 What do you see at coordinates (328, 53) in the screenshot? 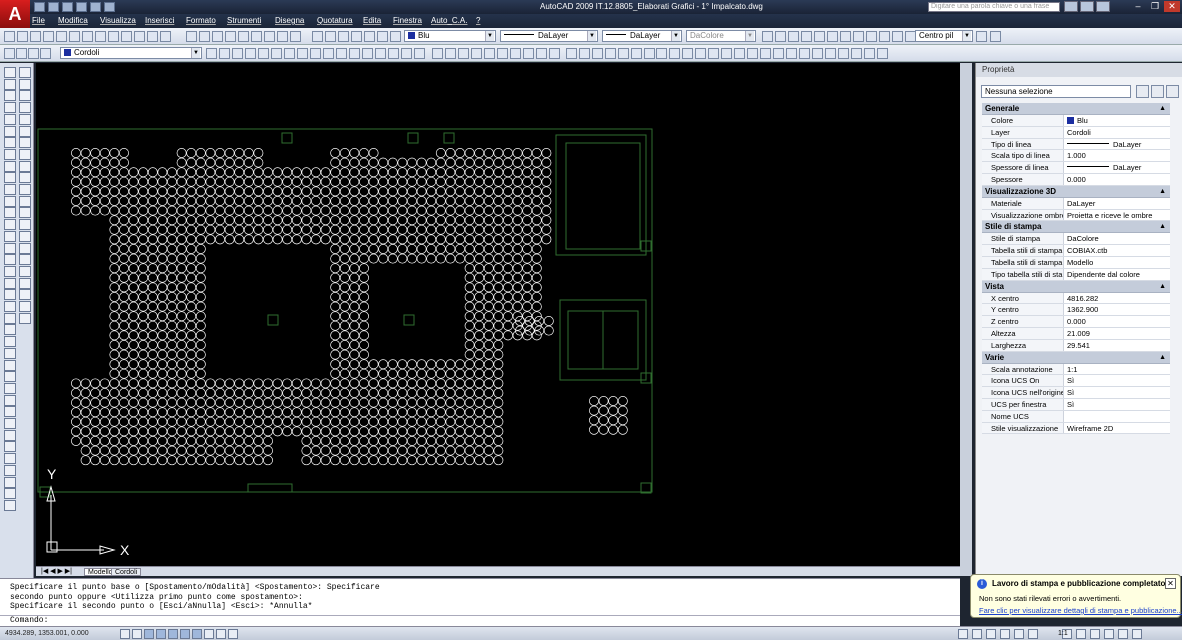
I see `array-icon` at bounding box center [328, 53].